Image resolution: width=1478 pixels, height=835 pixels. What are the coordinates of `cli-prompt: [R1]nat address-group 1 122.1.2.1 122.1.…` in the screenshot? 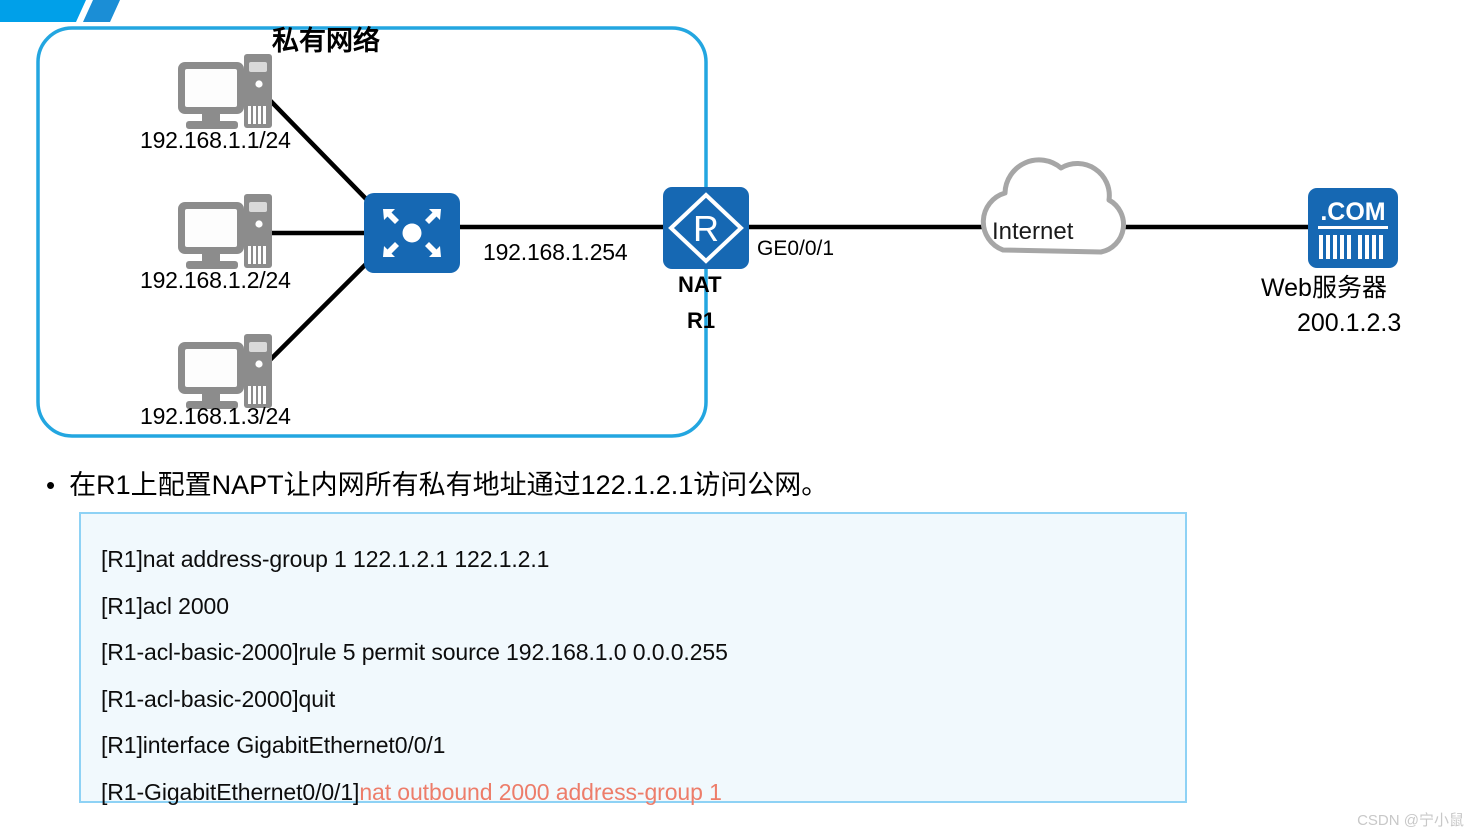 It's located at (325, 559).